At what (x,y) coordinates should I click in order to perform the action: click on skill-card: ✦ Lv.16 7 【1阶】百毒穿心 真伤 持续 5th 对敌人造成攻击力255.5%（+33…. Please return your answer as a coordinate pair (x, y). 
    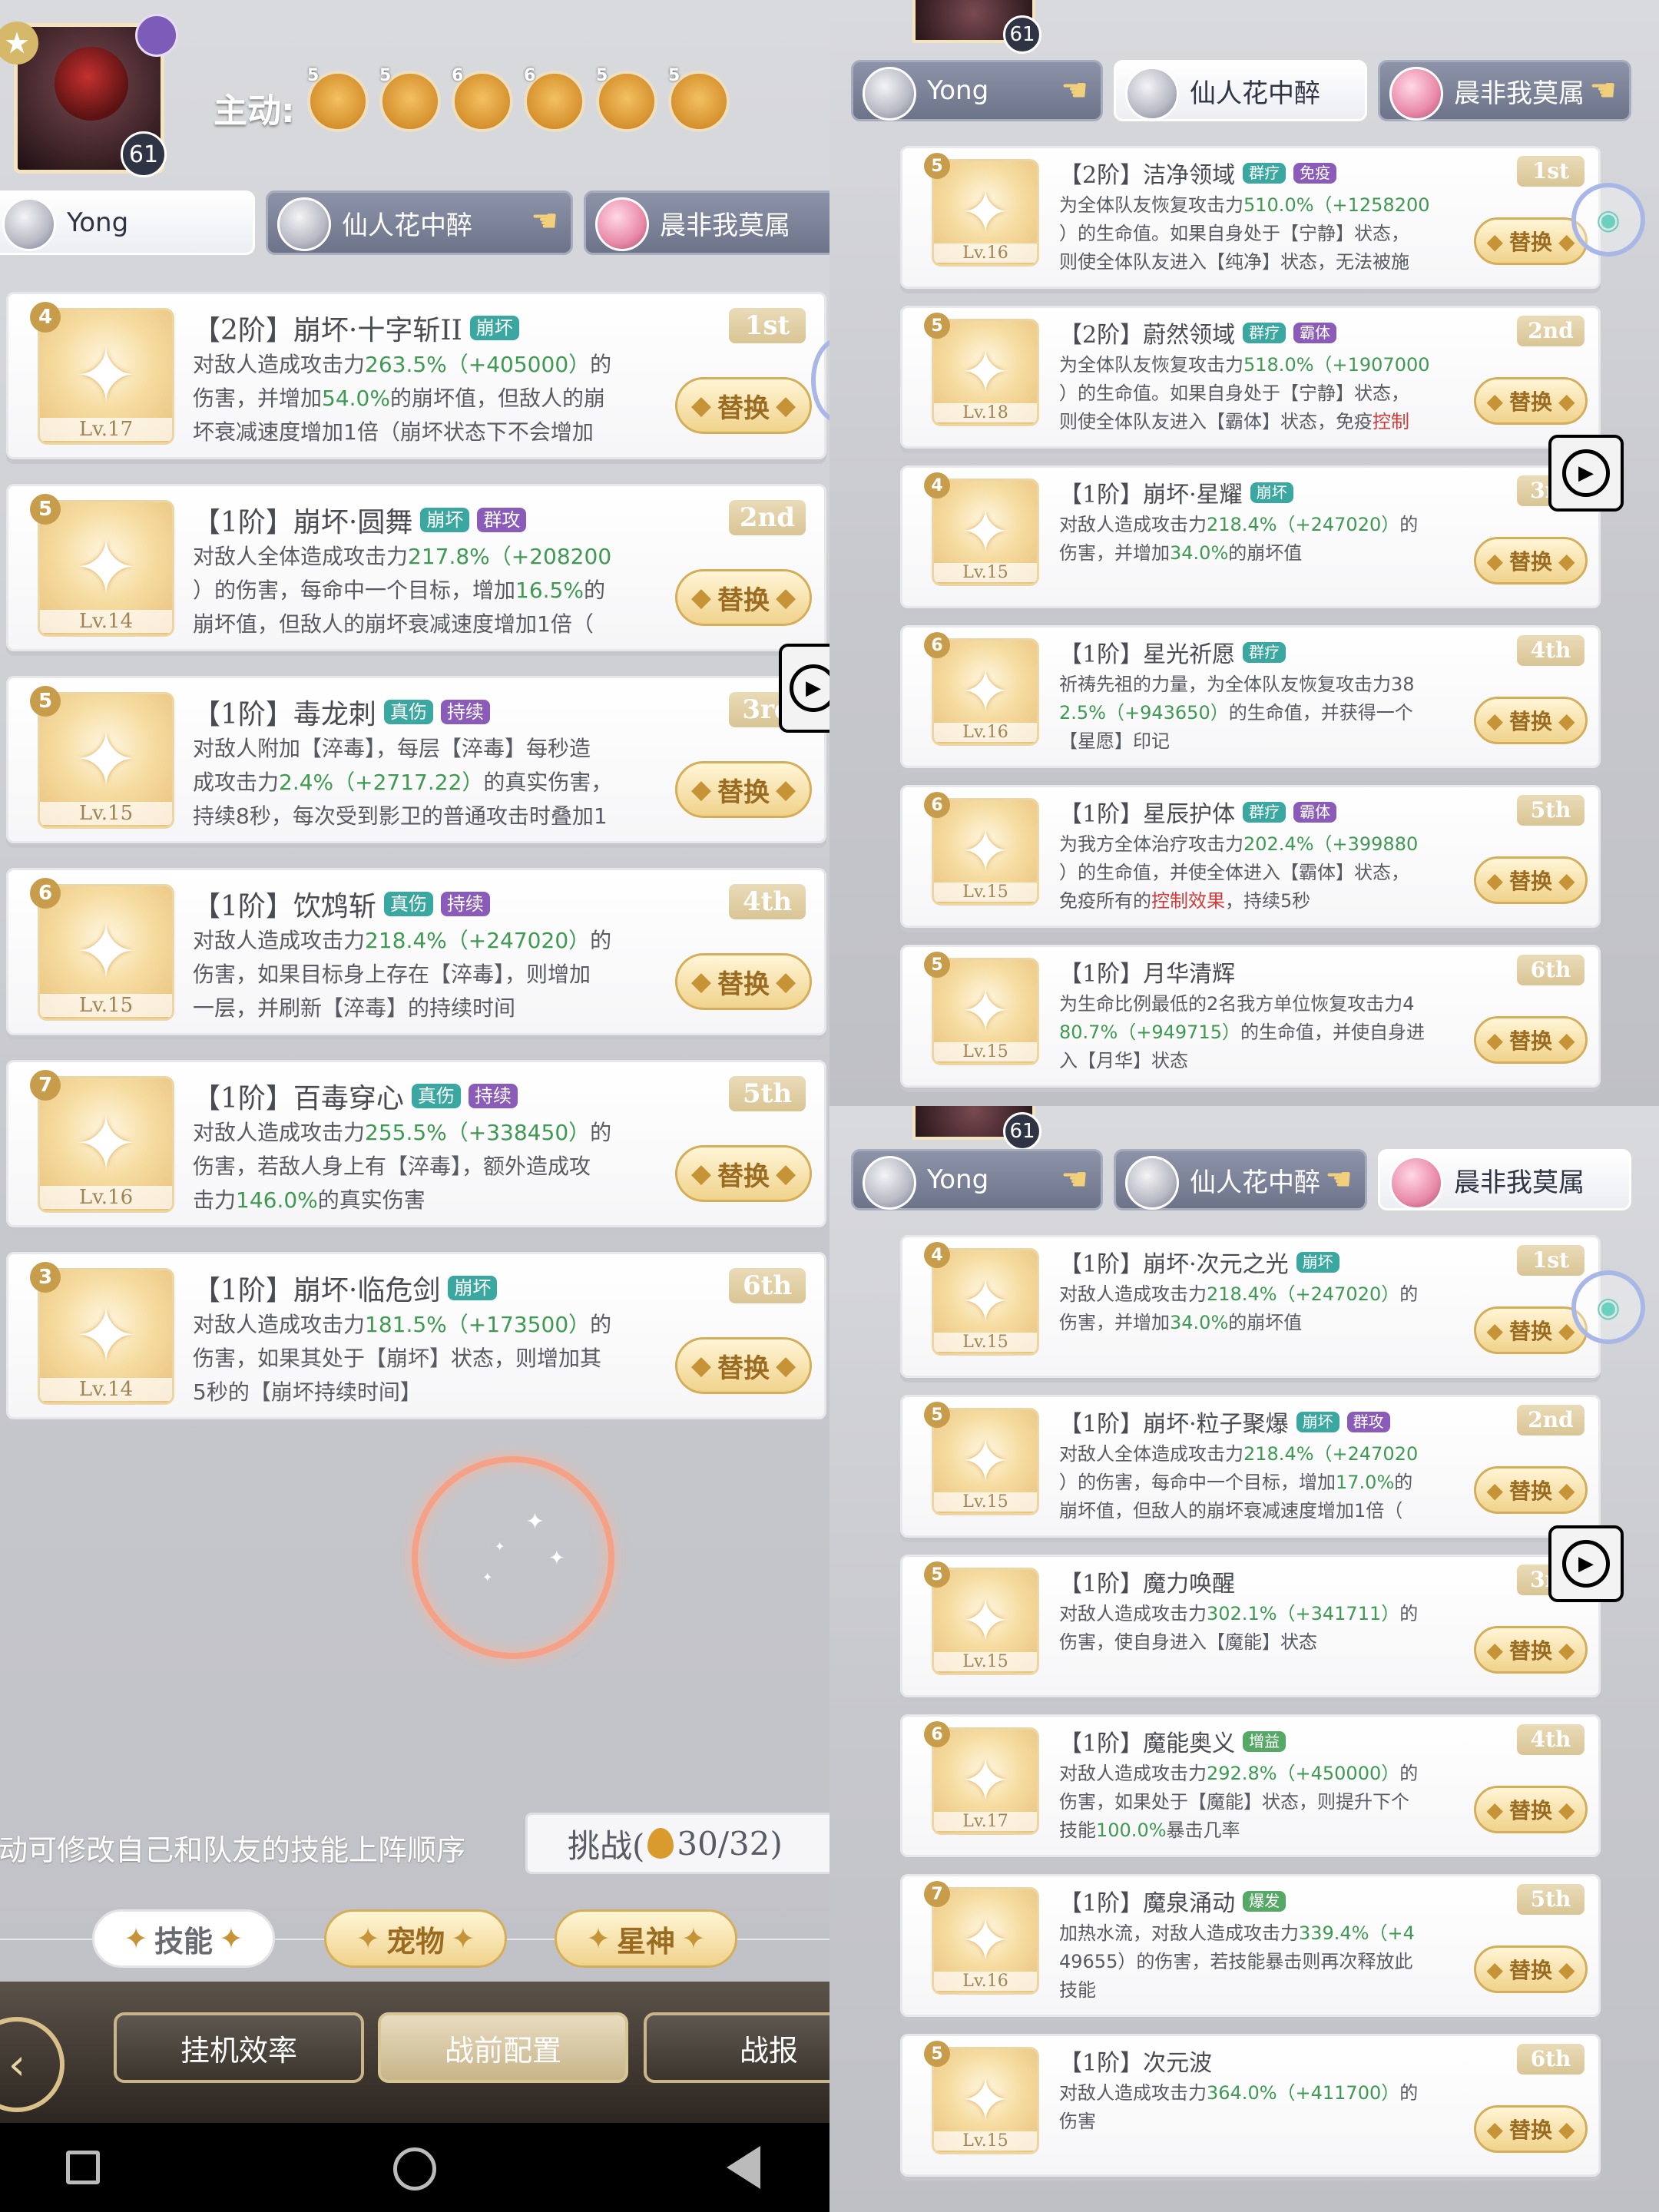
    Looking at the image, I should click on (416, 1144).